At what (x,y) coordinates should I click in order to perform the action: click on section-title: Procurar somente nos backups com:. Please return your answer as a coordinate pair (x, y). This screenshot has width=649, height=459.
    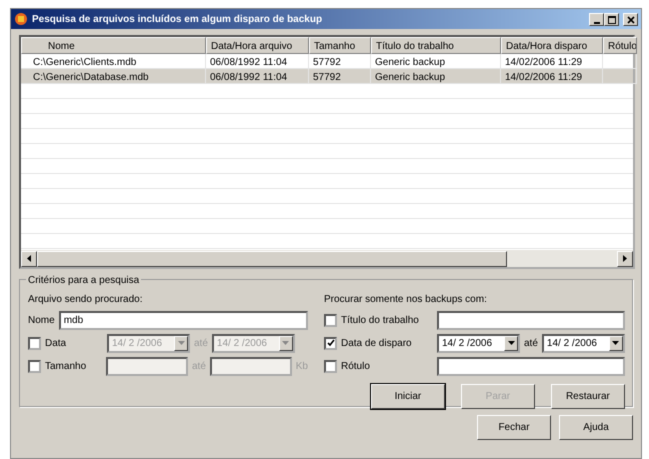
    Looking at the image, I should click on (406, 300).